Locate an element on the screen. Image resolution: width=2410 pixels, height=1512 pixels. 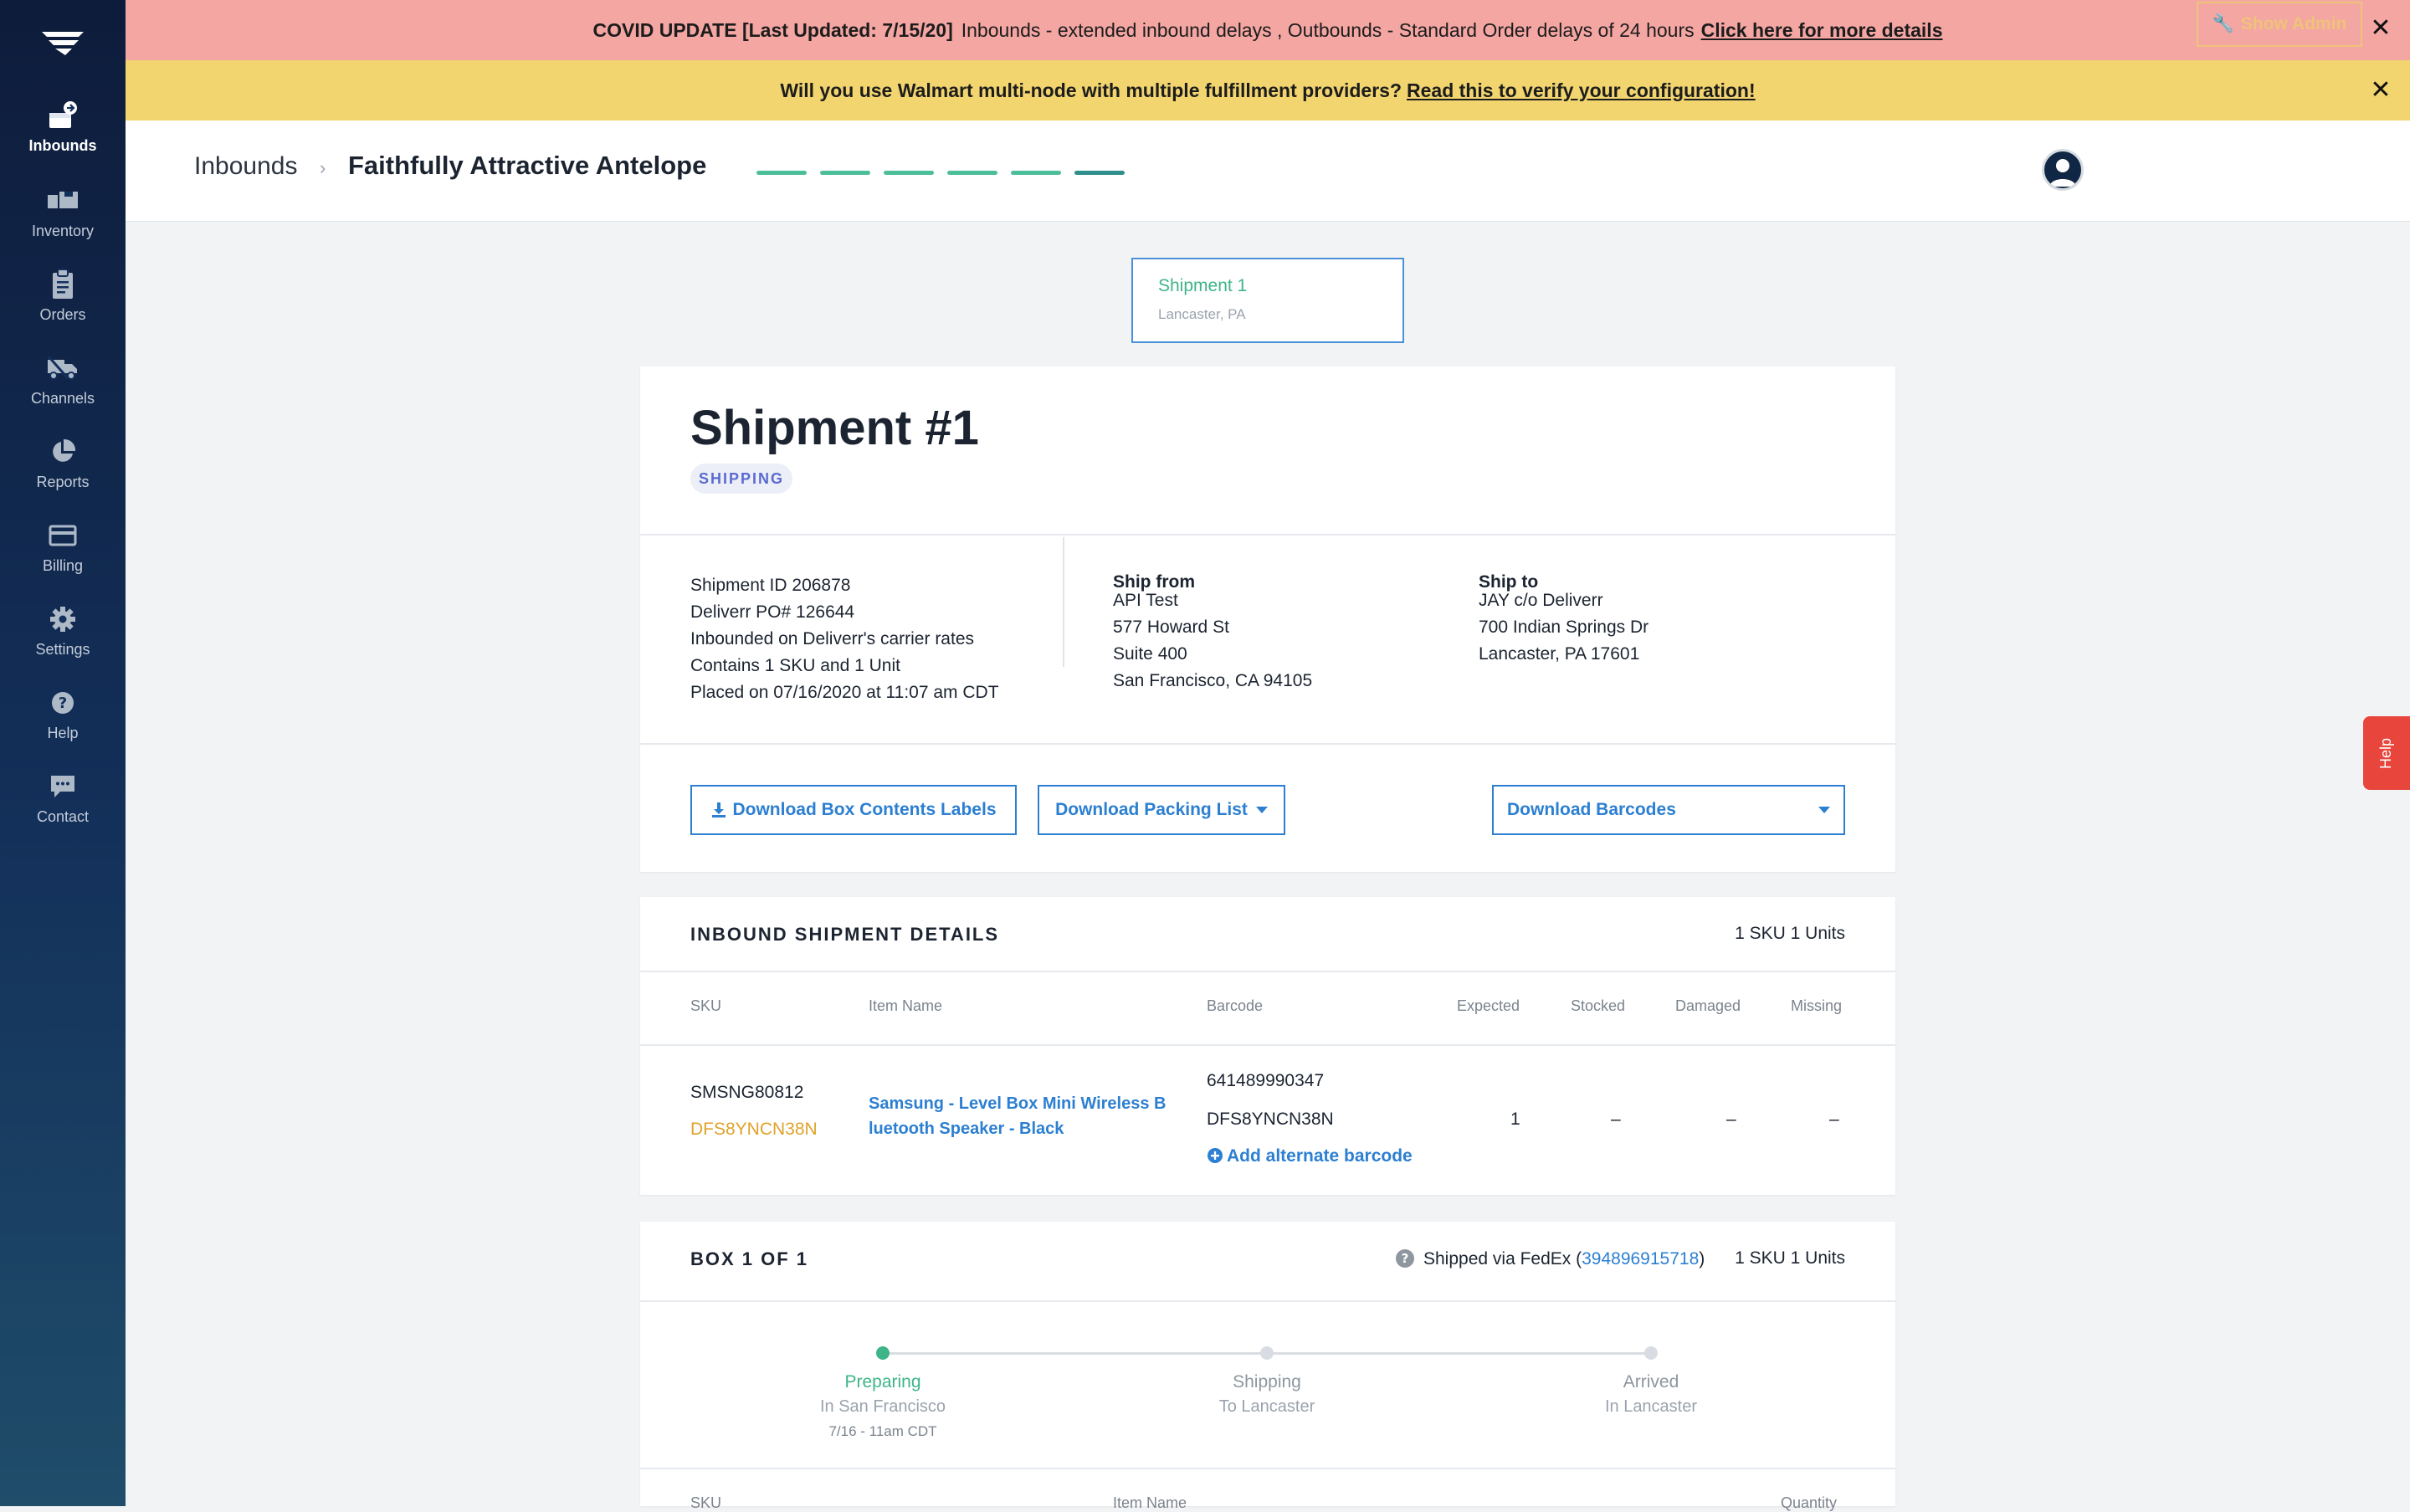
ship-to-line: Lancaster, PA 17601 is located at coordinates (1559, 654).